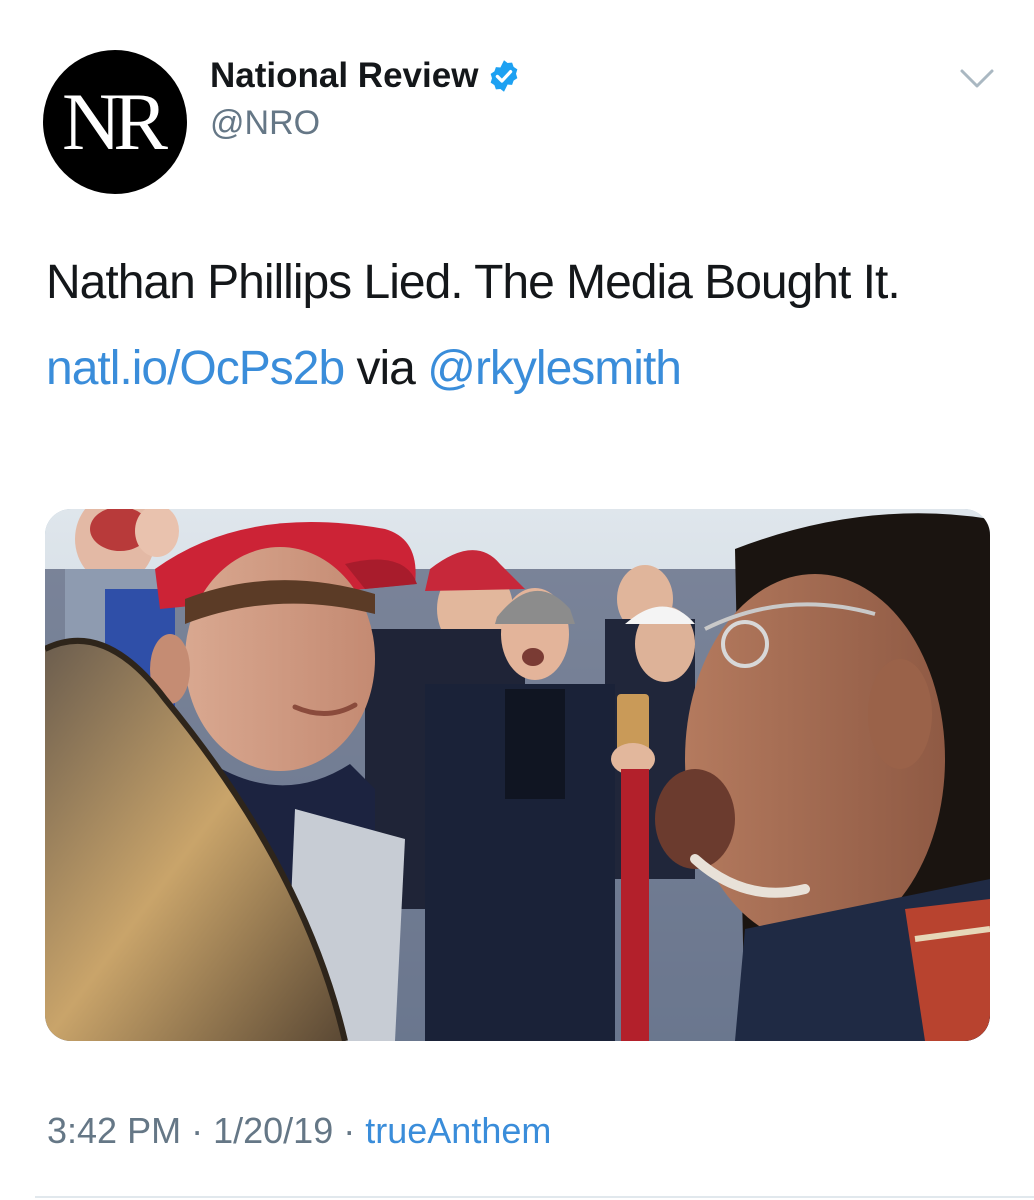 The image size is (1034, 1200). I want to click on avatar-logo-text: NR, so click(115, 121).